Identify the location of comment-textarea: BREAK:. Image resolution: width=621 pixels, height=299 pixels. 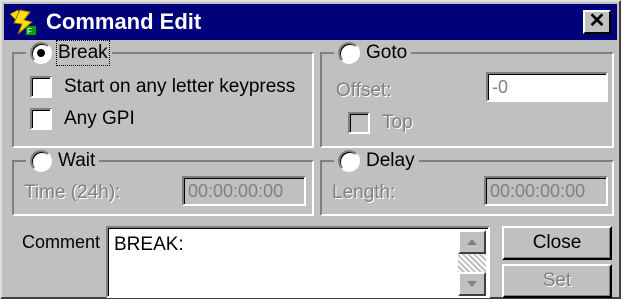
(298, 262).